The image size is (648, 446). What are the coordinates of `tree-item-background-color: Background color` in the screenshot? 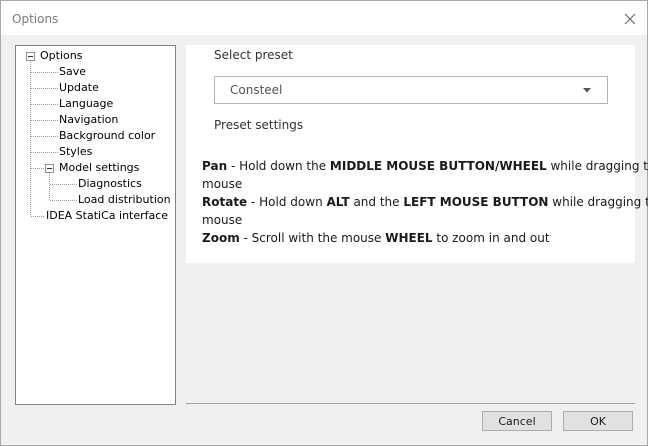 It's located at (107, 136).